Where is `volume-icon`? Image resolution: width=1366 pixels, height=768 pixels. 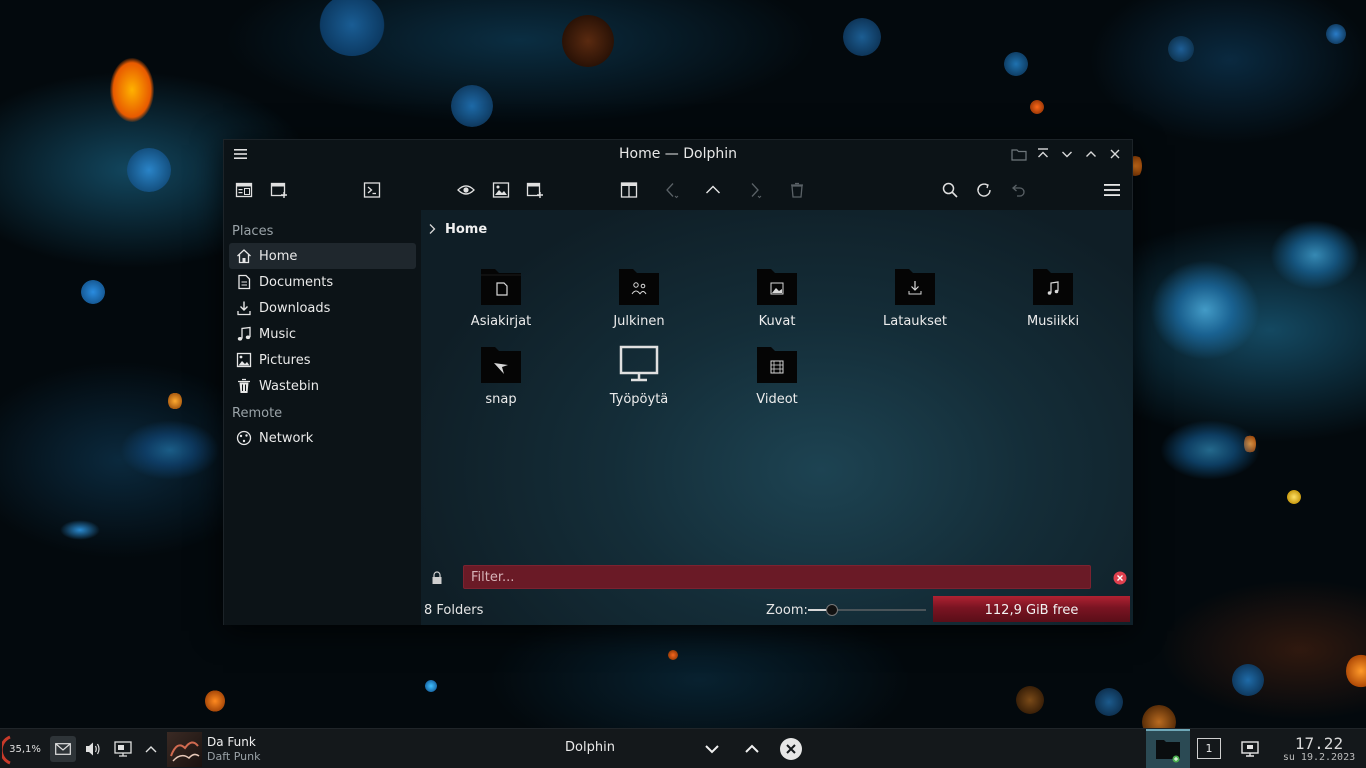 volume-icon is located at coordinates (93, 749).